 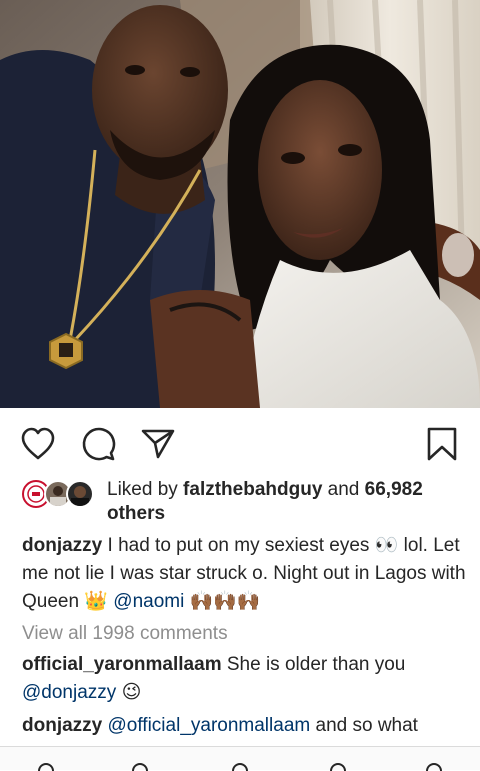 I want to click on liker-avatars, so click(x=60, y=495).